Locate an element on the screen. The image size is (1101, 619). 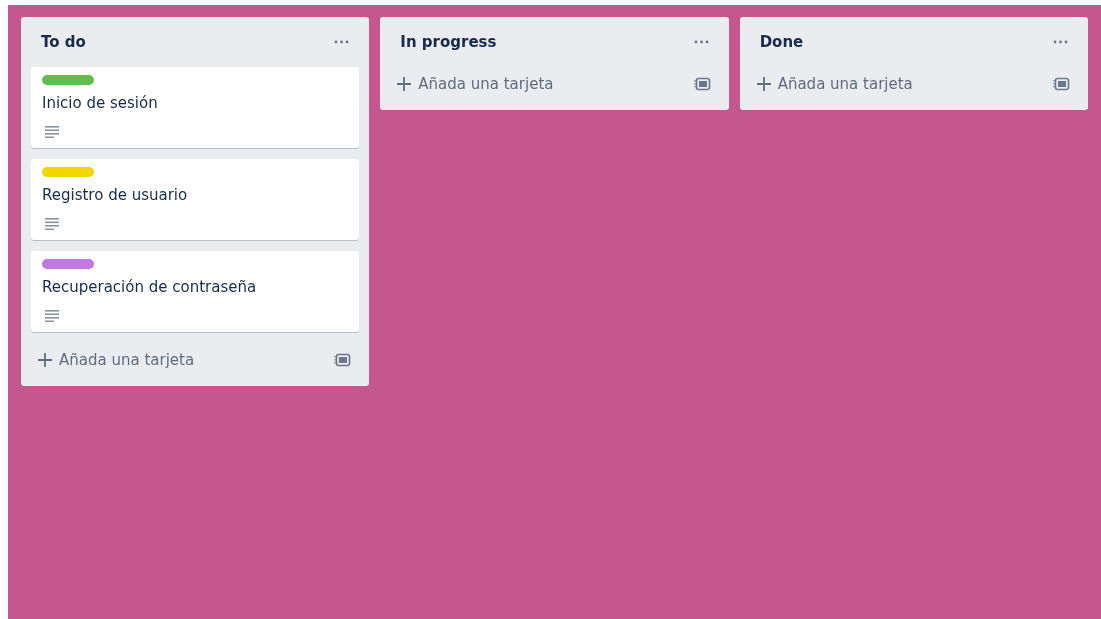
task-card: Inicio de sesión is located at coordinates (195, 107).